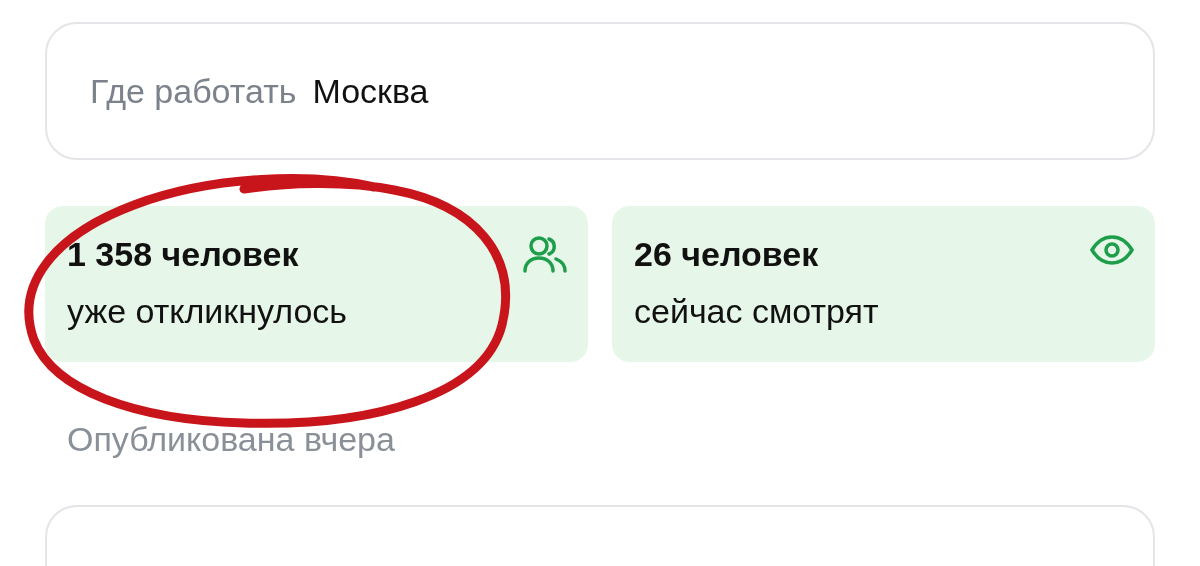 This screenshot has width=1200, height=566. I want to click on people-icon, so click(545, 254).